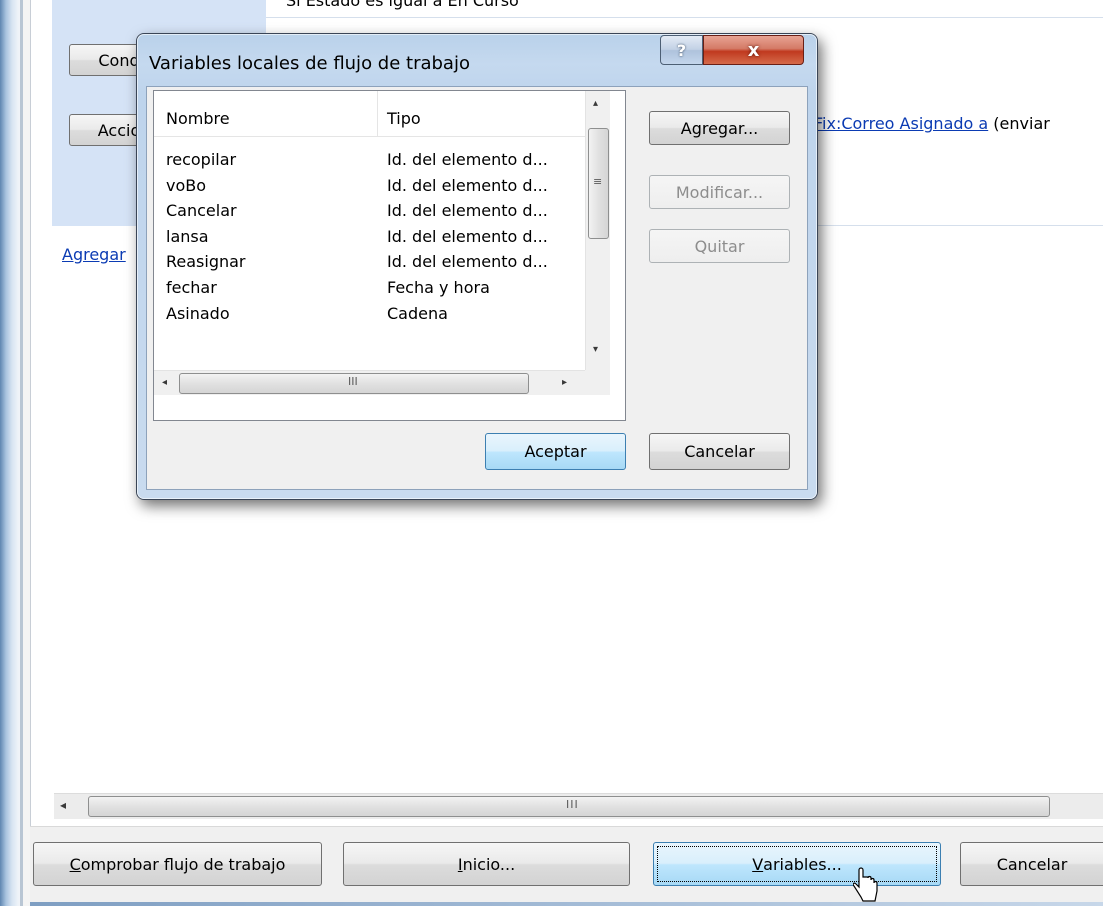 This screenshot has height=906, width=1103. I want to click on grip-icon: ≡, so click(598, 181).